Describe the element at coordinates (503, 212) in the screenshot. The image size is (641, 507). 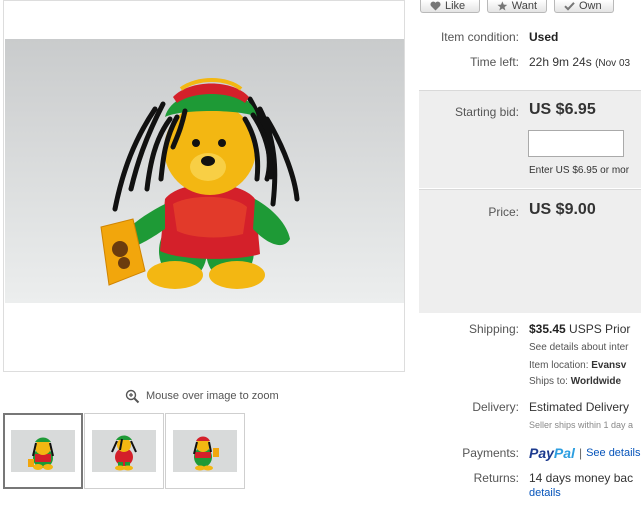
I see `price-label: Price:` at that location.